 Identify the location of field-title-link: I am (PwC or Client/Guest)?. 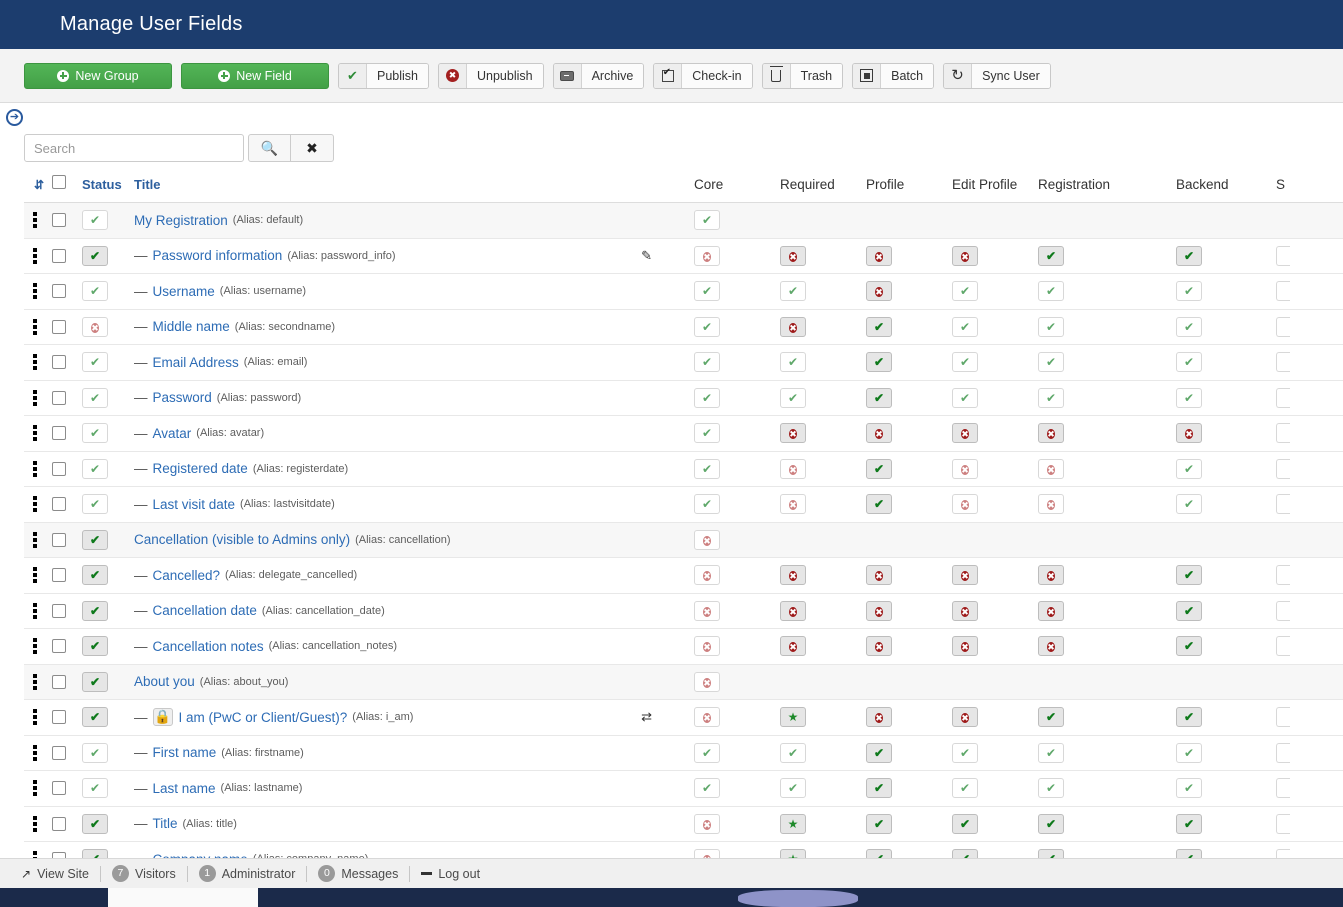
(263, 717).